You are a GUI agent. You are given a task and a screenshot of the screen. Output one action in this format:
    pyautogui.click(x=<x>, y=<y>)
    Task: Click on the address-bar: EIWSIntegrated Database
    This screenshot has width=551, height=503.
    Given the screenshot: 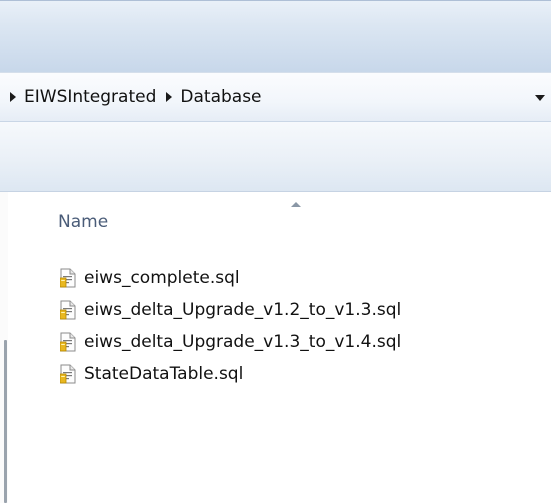 What is the action you would take?
    pyautogui.click(x=275, y=97)
    